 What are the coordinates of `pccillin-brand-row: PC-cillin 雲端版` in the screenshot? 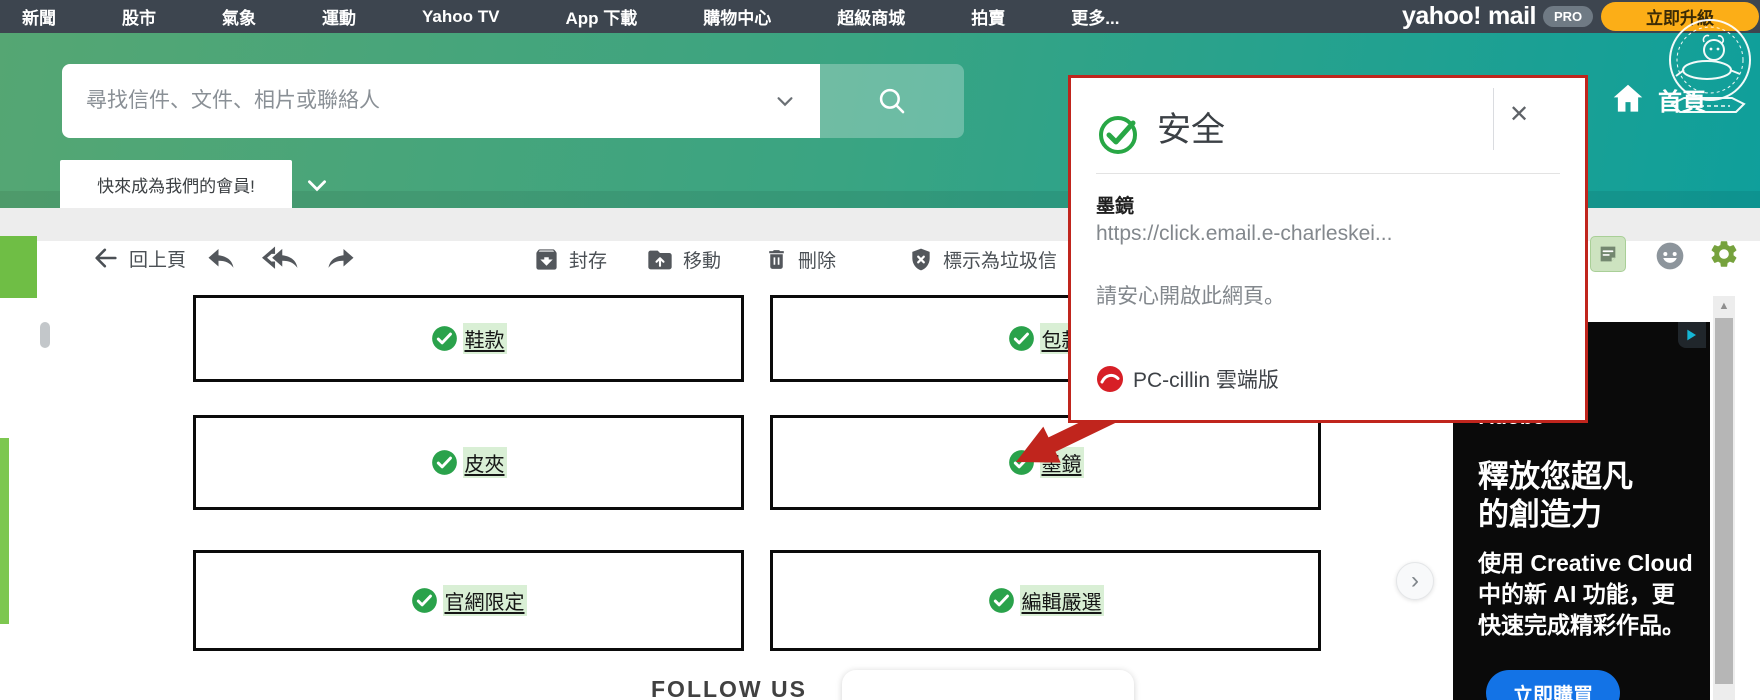 It's located at (1187, 379).